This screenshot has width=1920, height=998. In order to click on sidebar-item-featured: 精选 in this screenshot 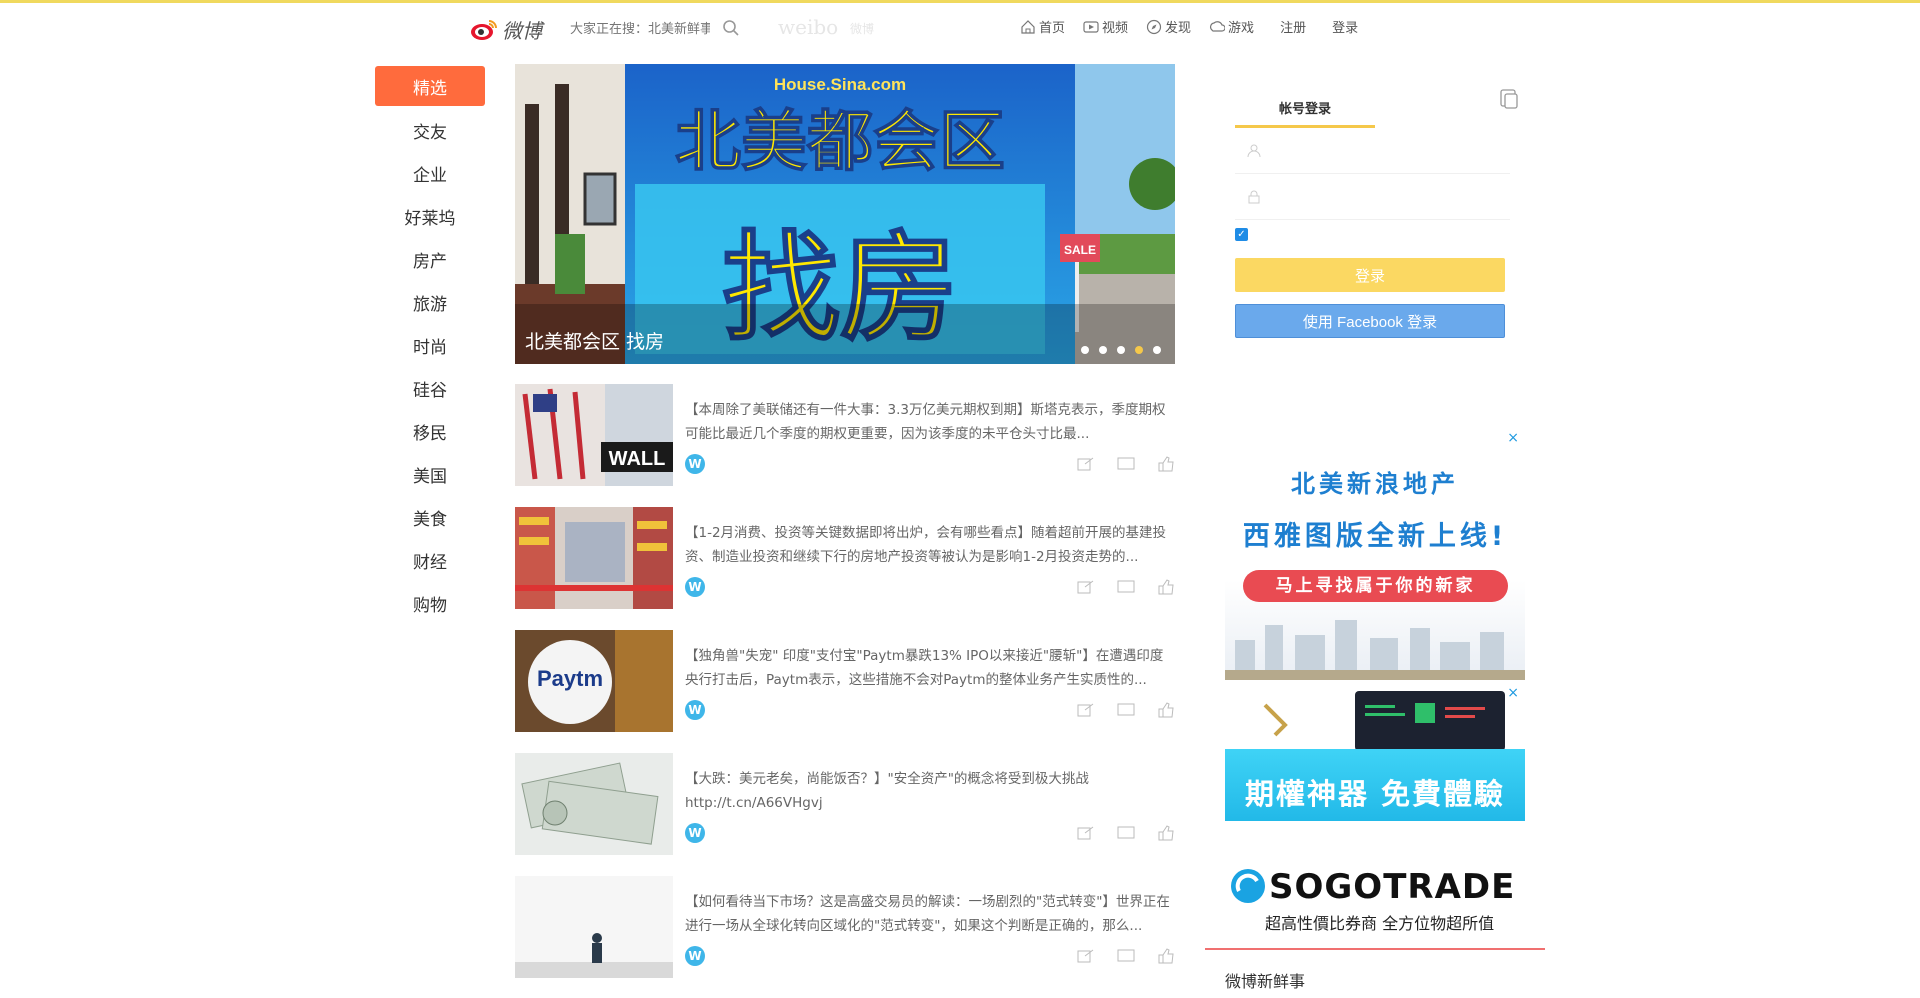, I will do `click(430, 86)`.